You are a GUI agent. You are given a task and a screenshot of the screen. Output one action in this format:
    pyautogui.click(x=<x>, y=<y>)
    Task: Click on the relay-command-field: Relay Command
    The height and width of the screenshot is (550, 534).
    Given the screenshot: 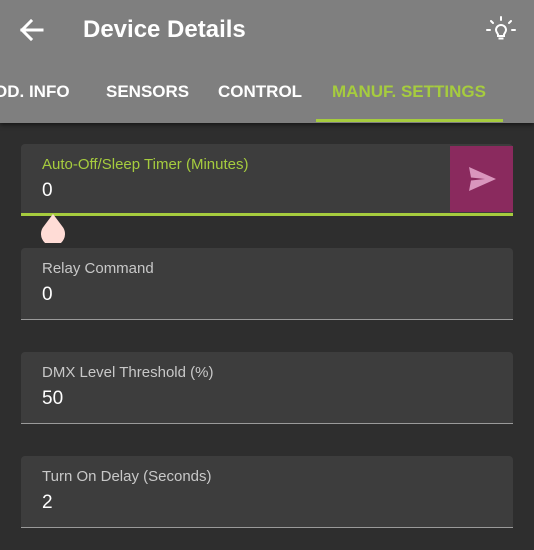 What is the action you would take?
    pyautogui.click(x=267, y=284)
    